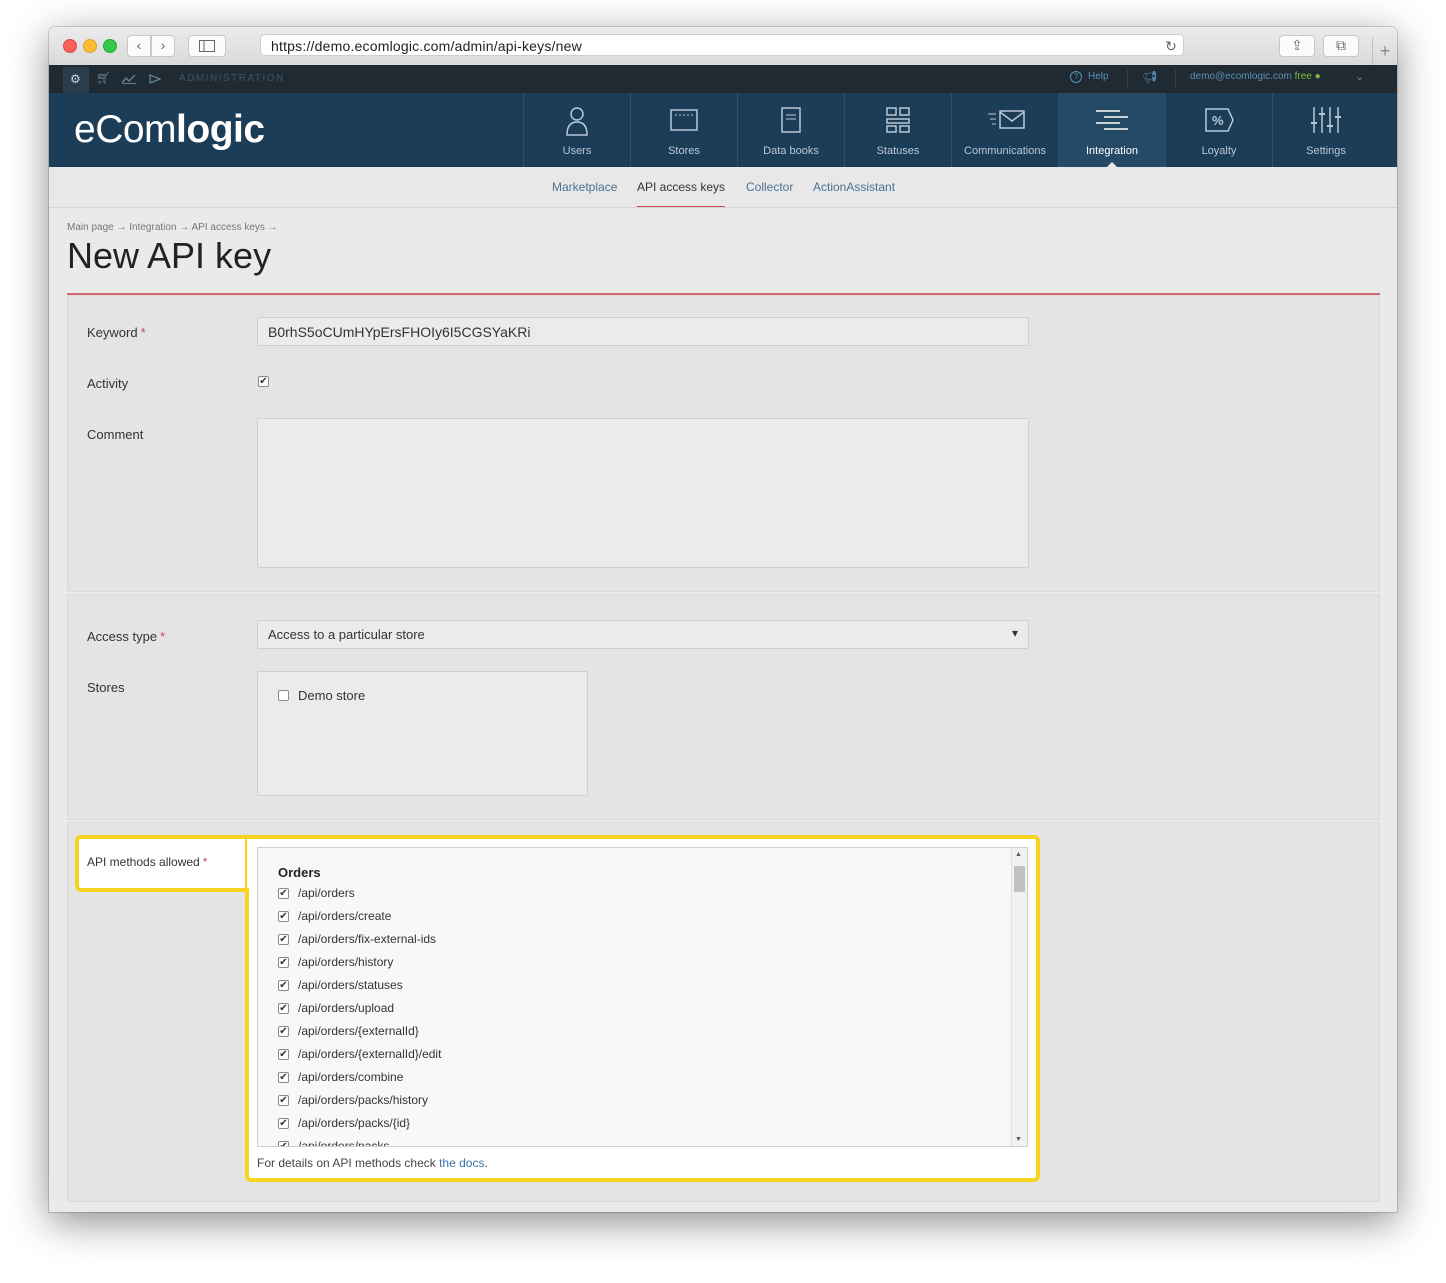  Describe the element at coordinates (1218, 130) in the screenshot. I see `nav-loyalty: % Loyalty` at that location.